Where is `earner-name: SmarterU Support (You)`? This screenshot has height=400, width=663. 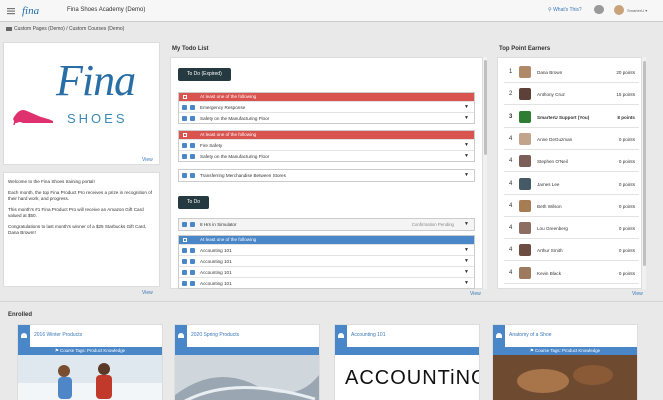 earner-name: SmarterU Support (You) is located at coordinates (563, 117).